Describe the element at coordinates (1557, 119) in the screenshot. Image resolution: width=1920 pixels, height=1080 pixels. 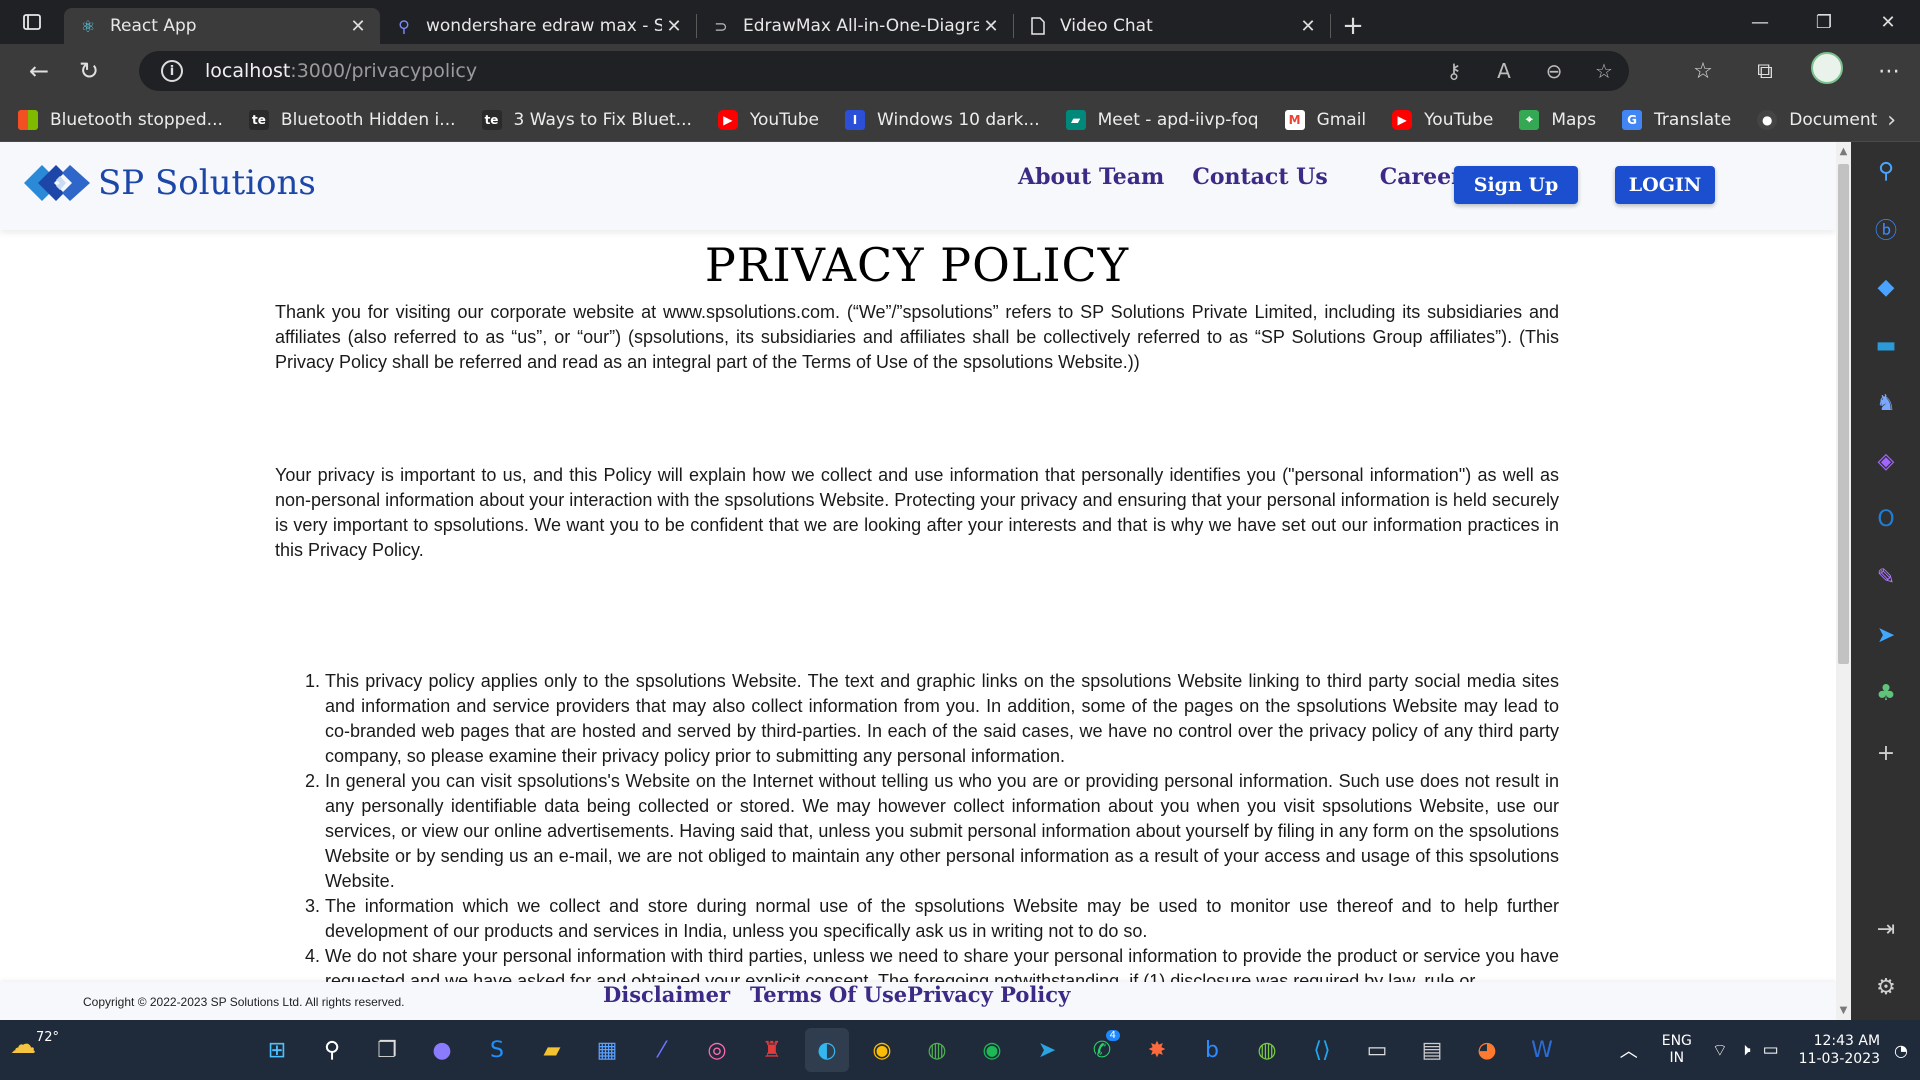
I see `bookmark-item: ⌖ Maps` at that location.